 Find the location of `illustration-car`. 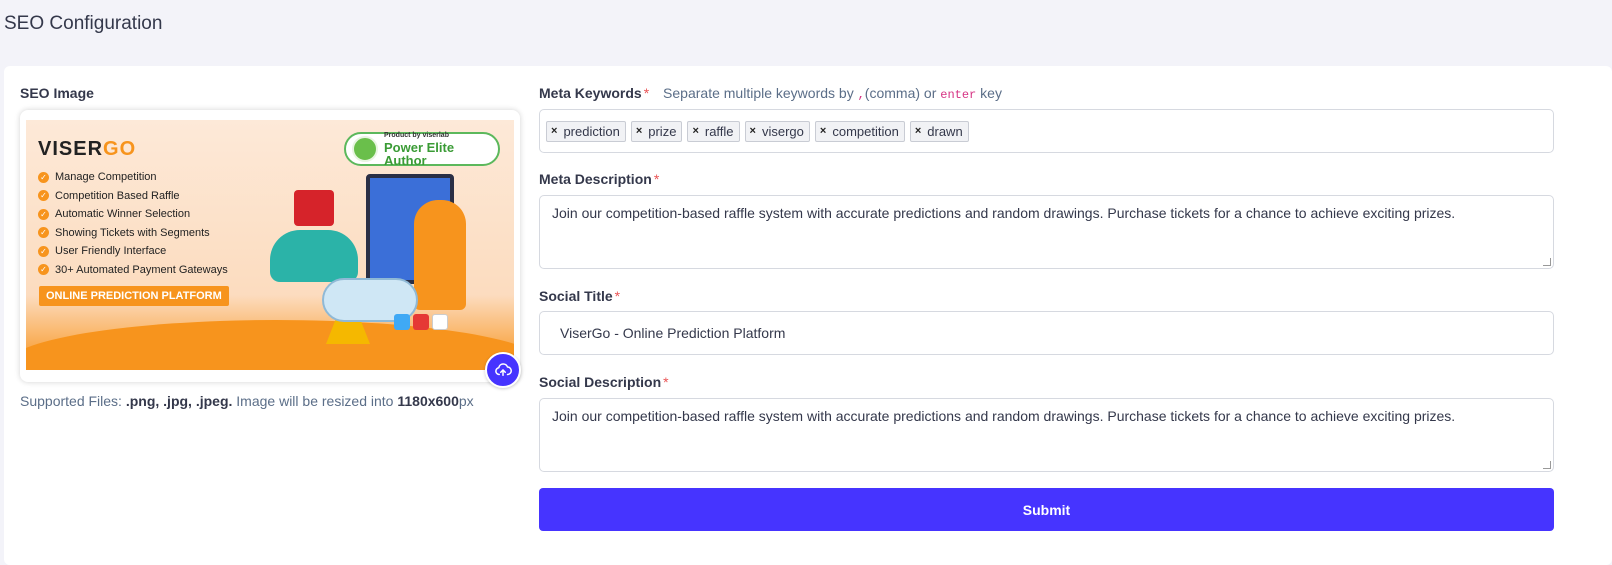

illustration-car is located at coordinates (314, 256).